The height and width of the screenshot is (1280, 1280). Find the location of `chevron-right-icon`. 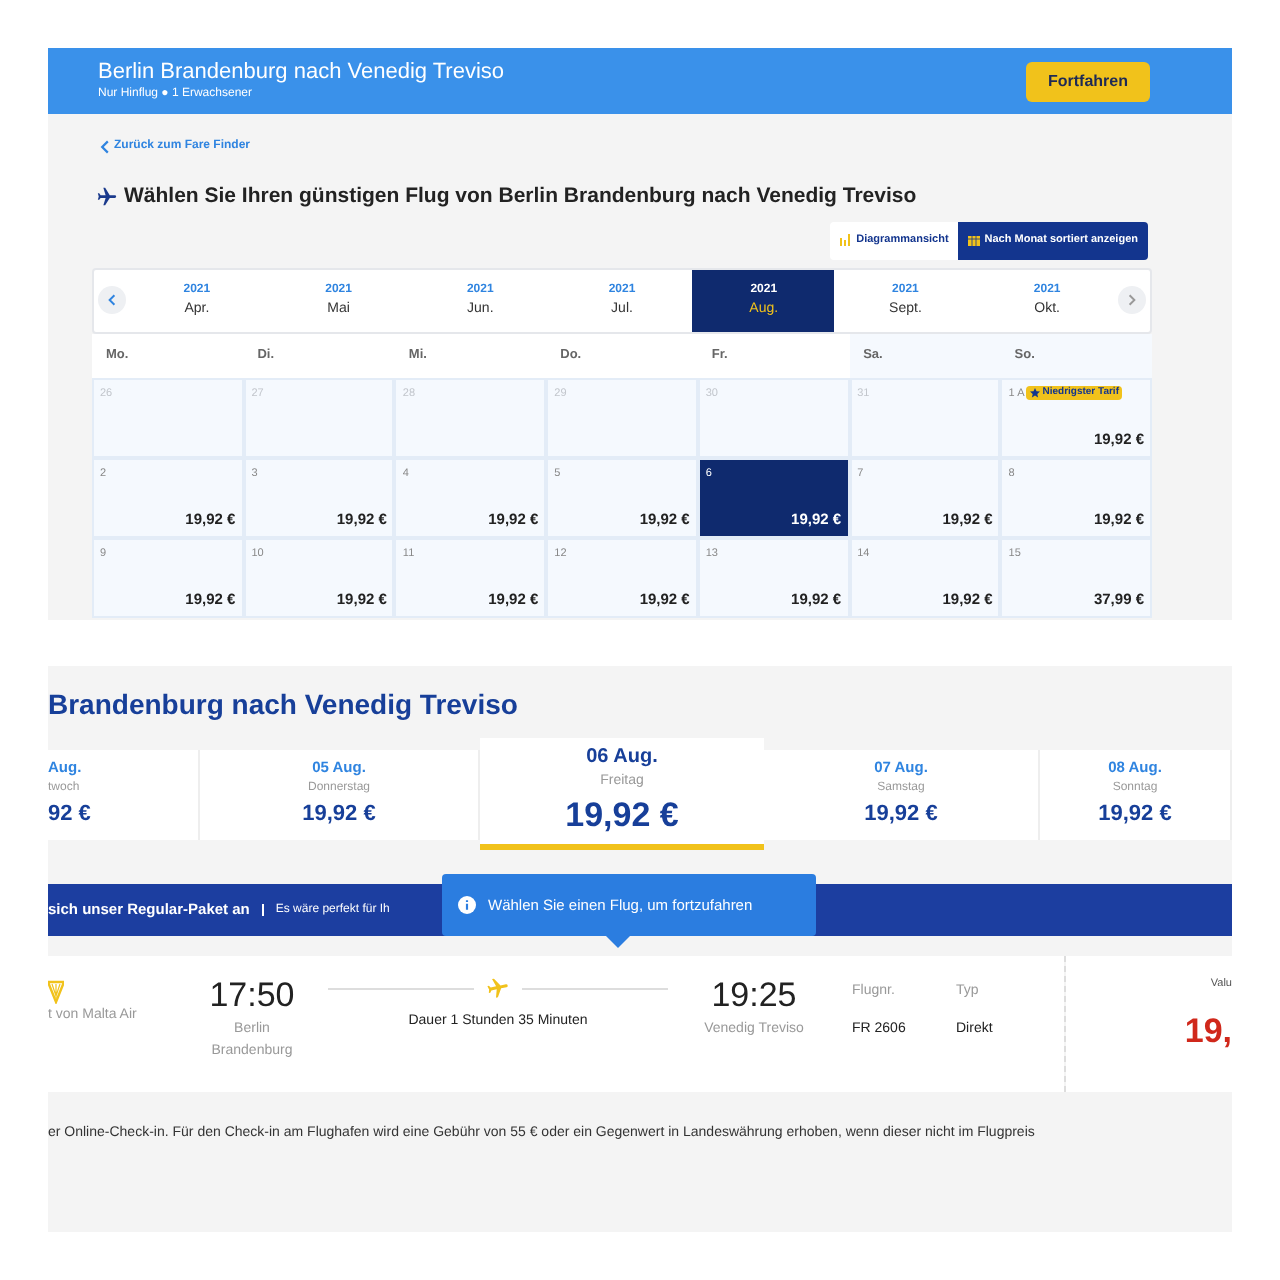

chevron-right-icon is located at coordinates (1132, 300).